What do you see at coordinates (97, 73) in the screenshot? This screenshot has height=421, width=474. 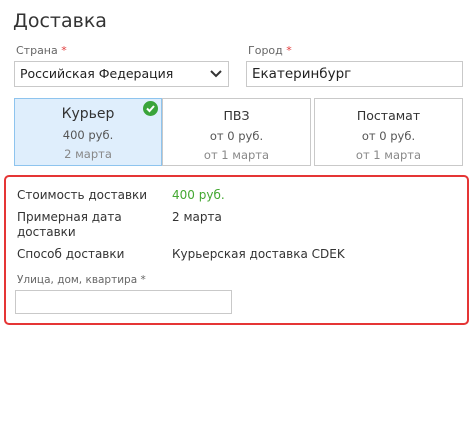 I see `country-select-value: Российская Федерация` at bounding box center [97, 73].